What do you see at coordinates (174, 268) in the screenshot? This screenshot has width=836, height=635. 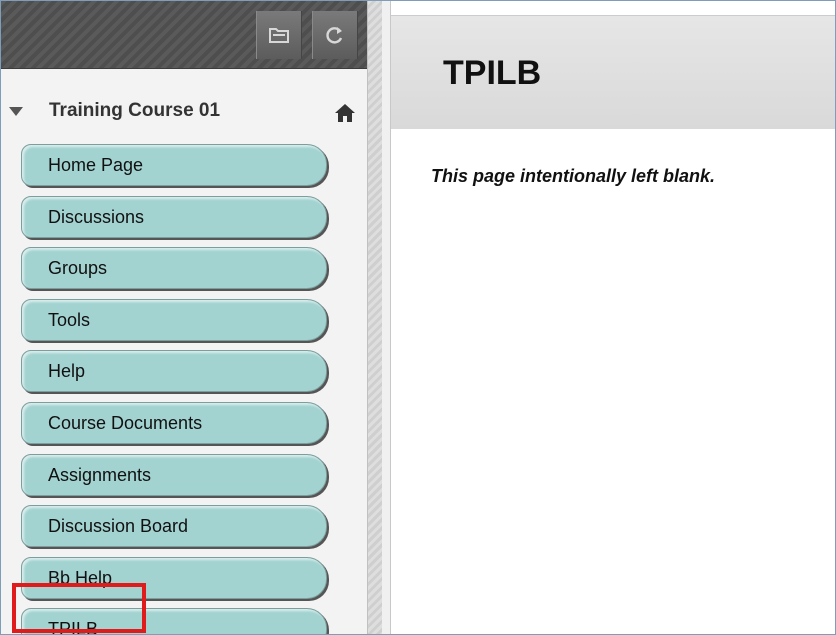 I see `menu-item-groups: Groups` at bounding box center [174, 268].